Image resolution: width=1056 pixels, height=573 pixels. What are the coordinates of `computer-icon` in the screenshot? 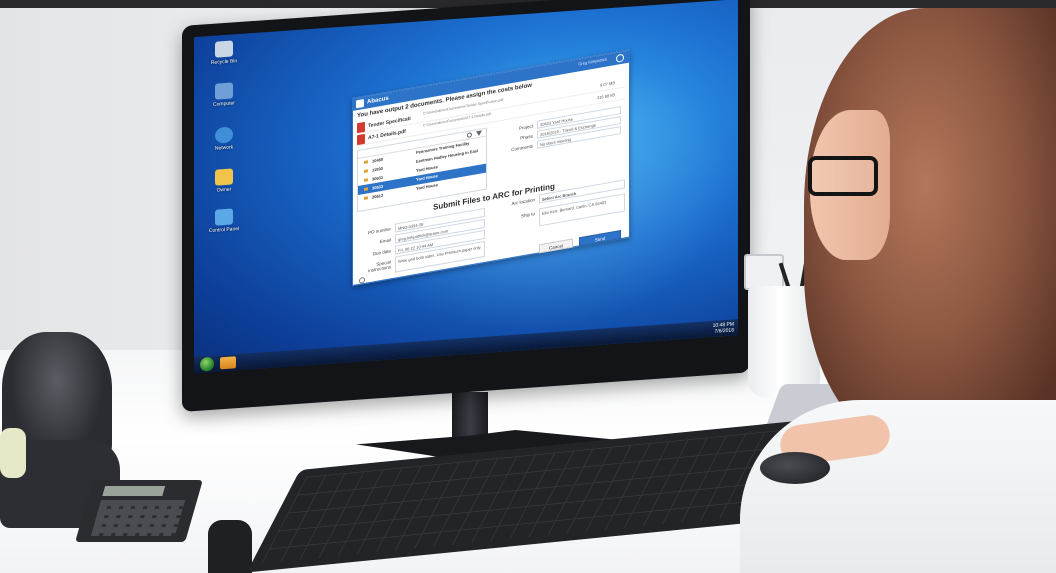 It's located at (224, 91).